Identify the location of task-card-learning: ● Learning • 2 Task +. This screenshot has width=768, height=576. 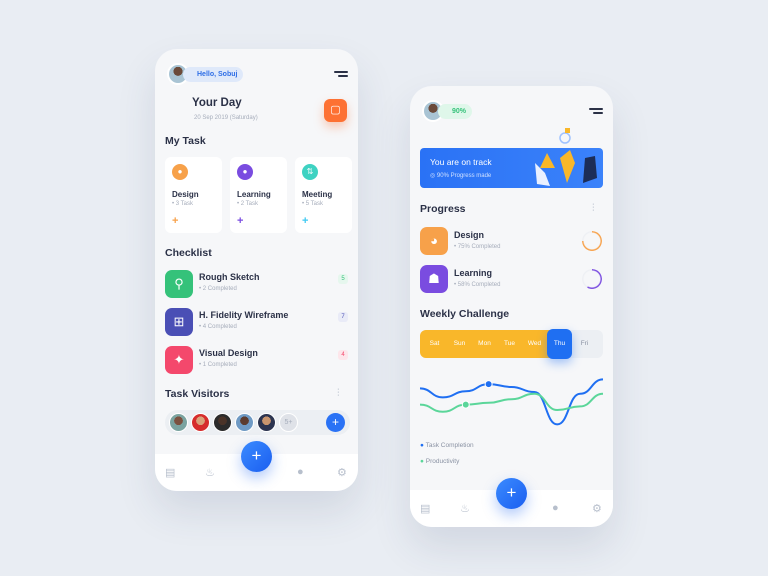
(258, 195).